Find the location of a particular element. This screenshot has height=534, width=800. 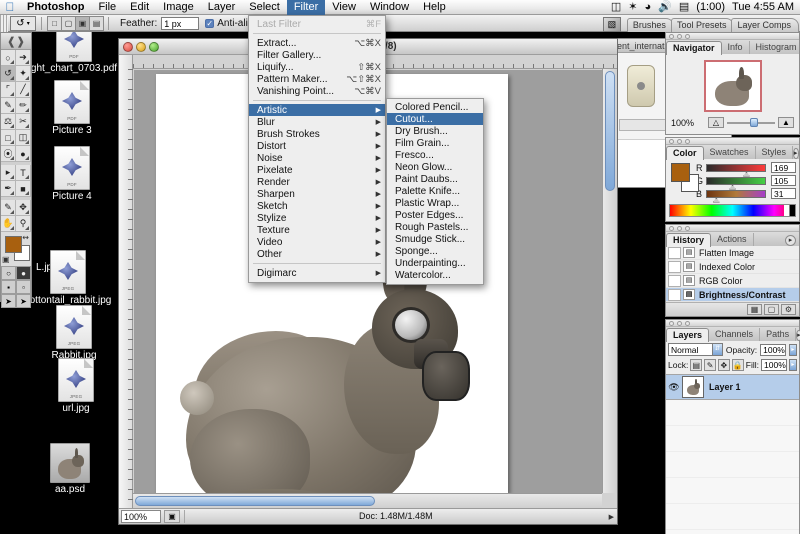

color-swatch-control: ↭ ▣ is located at coordinates (16, 249).